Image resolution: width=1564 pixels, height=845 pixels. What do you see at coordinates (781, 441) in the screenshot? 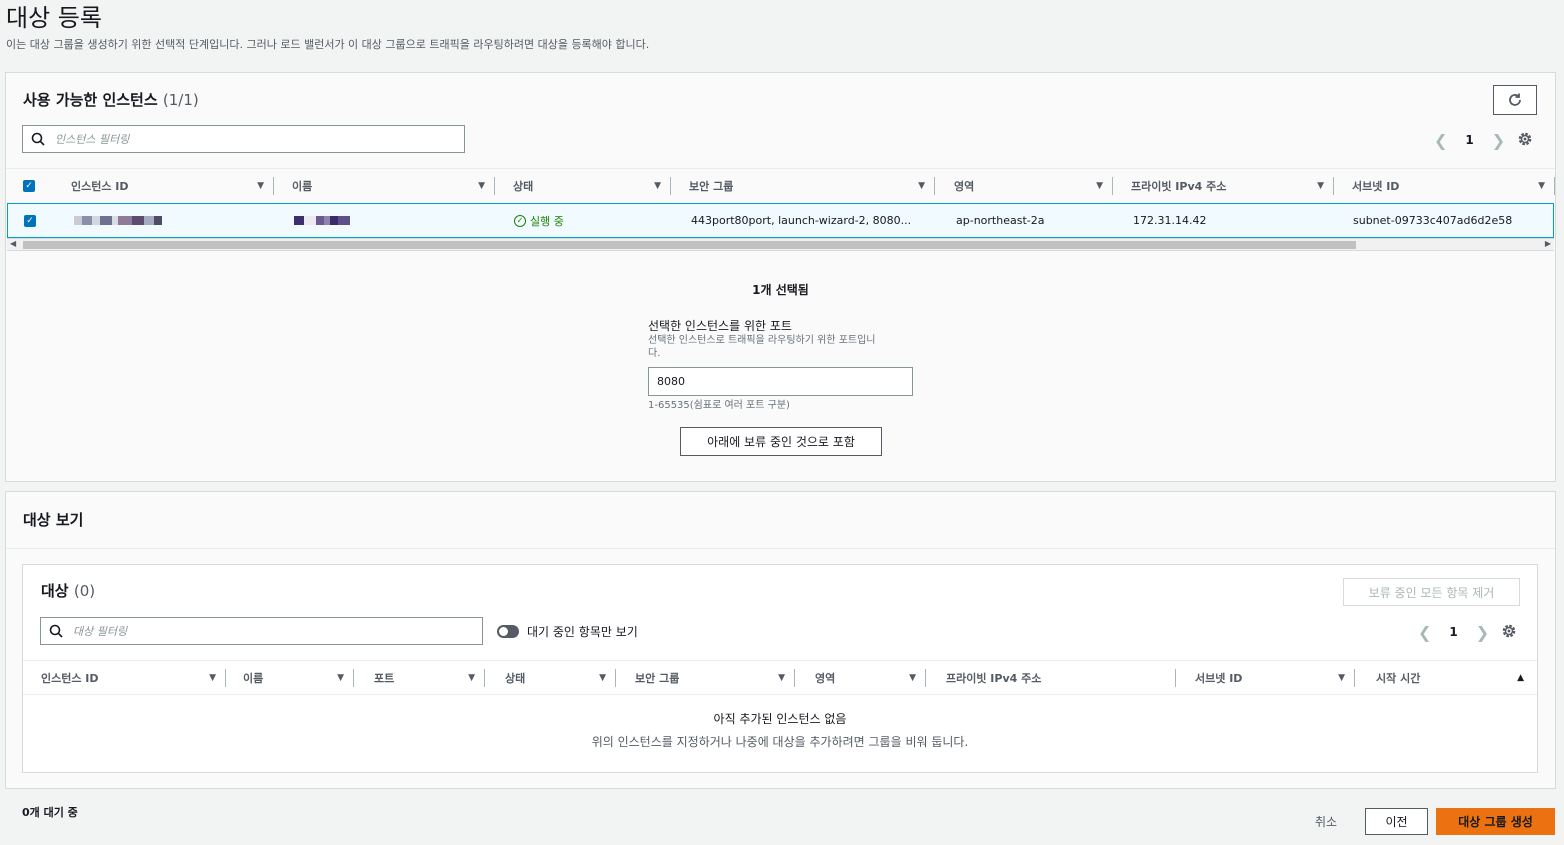
I see `include-pending-button: 아래에 보류 중인 것으로 포함` at bounding box center [781, 441].